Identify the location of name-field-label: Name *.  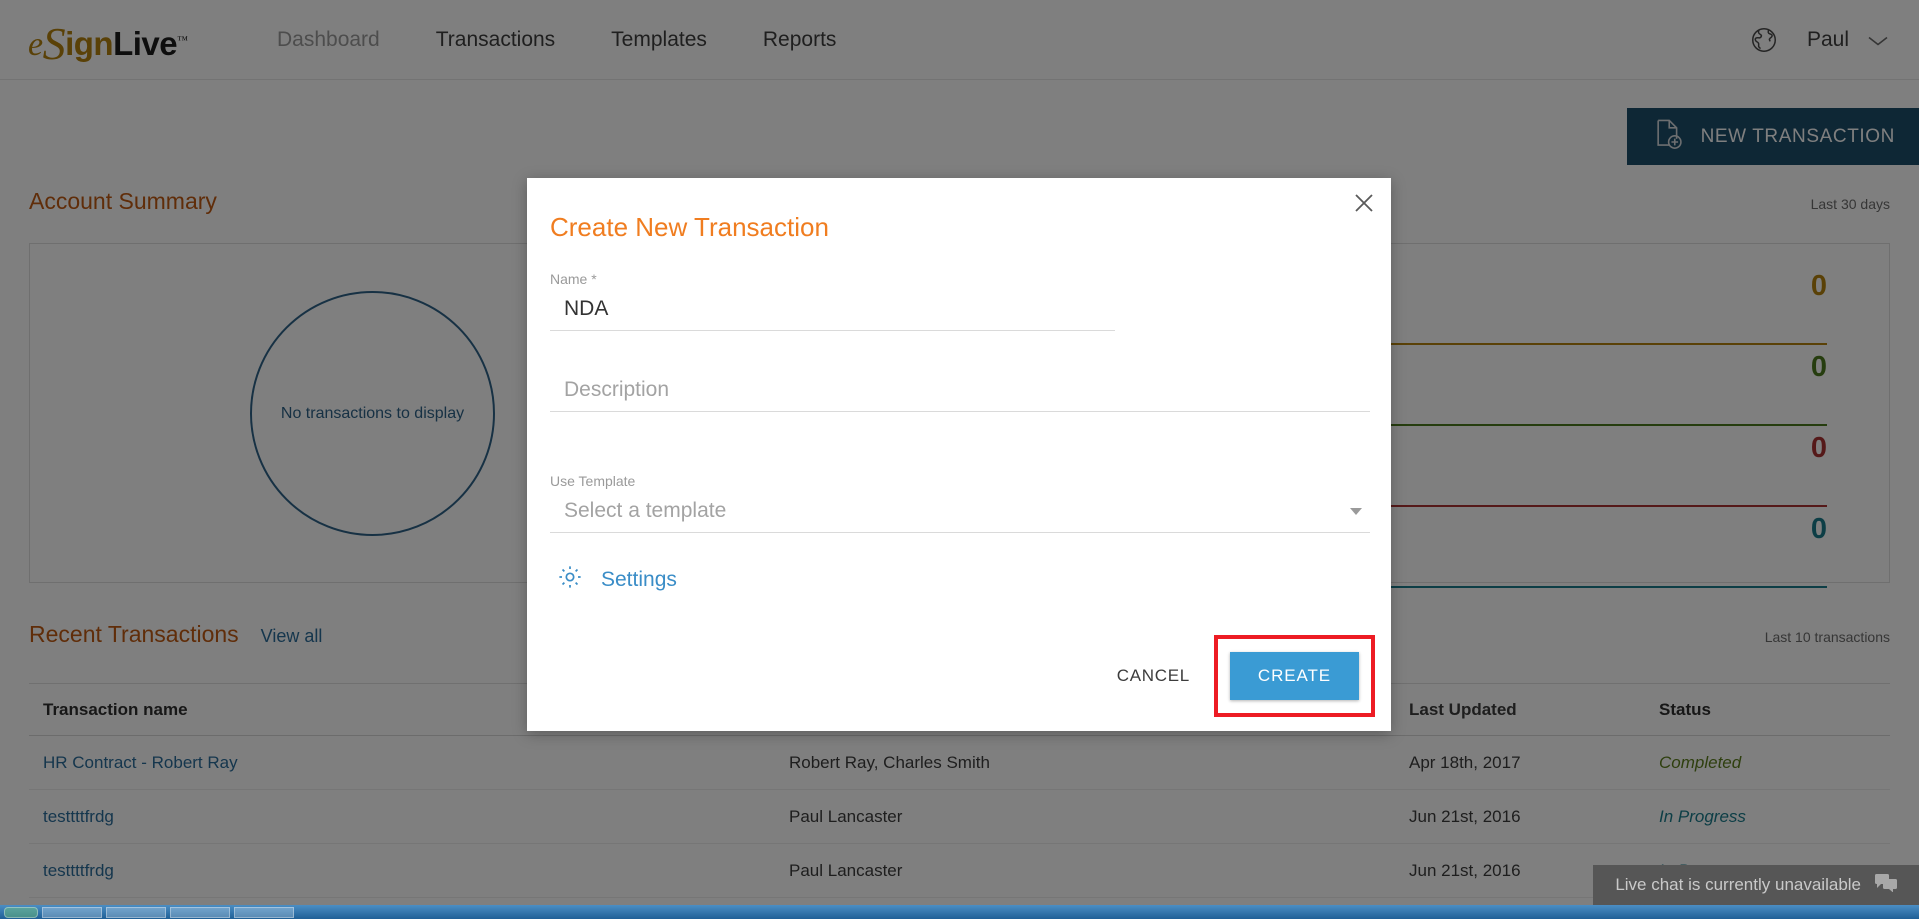
(573, 279).